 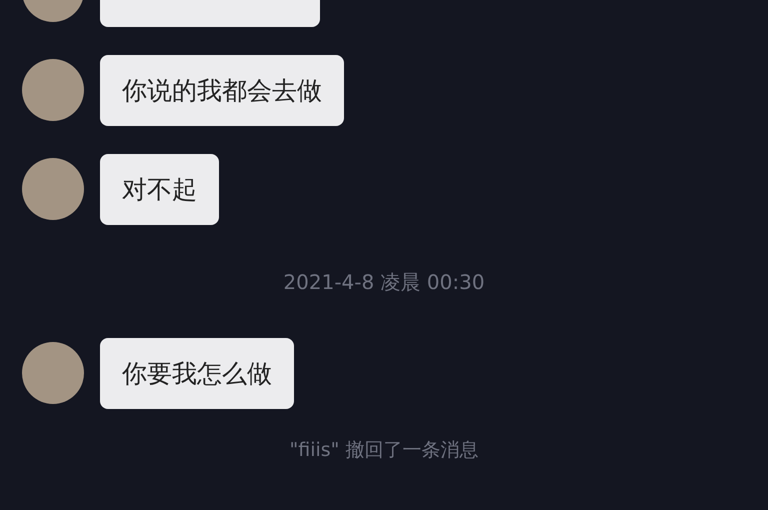 What do you see at coordinates (197, 373) in the screenshot?
I see `message-bubble: 你要我怎么做` at bounding box center [197, 373].